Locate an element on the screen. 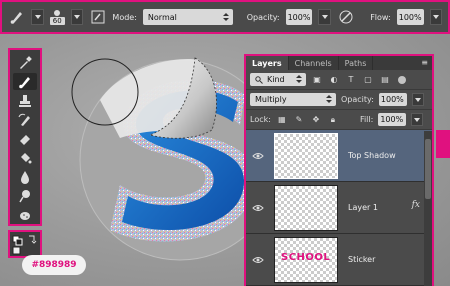 This screenshot has height=286, width=450. pressure-opacity-icon is located at coordinates (345, 17).